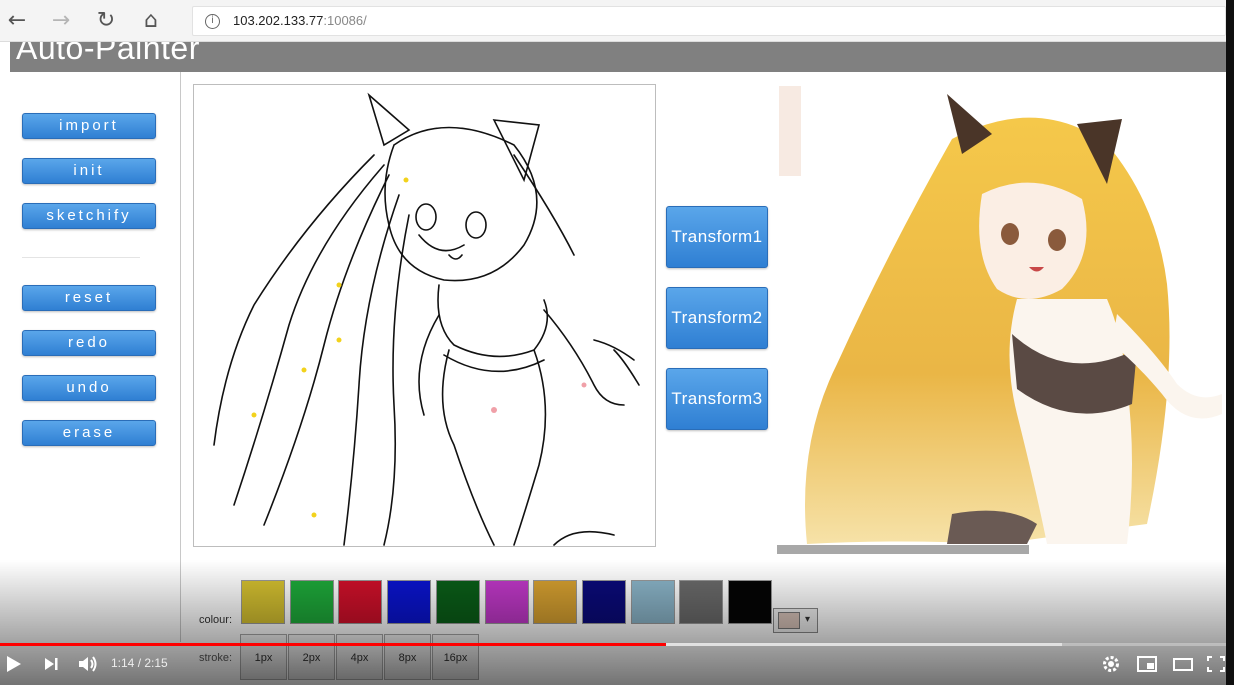 The width and height of the screenshot is (1234, 685). I want to click on chevron-down-icon: ▾, so click(808, 619).